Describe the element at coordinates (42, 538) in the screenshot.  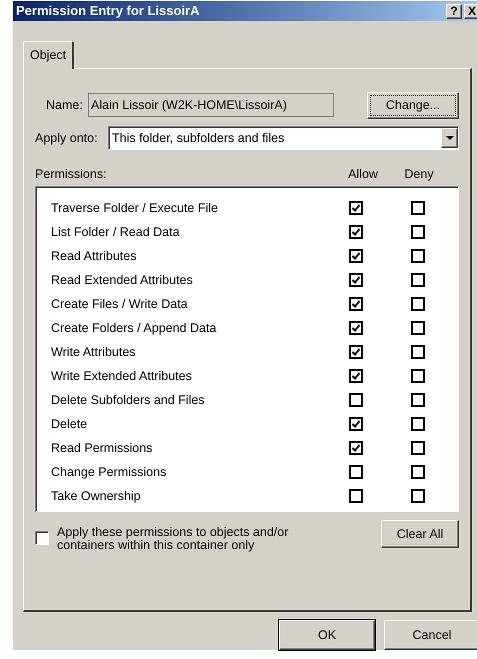
I see `apply-within-checkbox` at that location.